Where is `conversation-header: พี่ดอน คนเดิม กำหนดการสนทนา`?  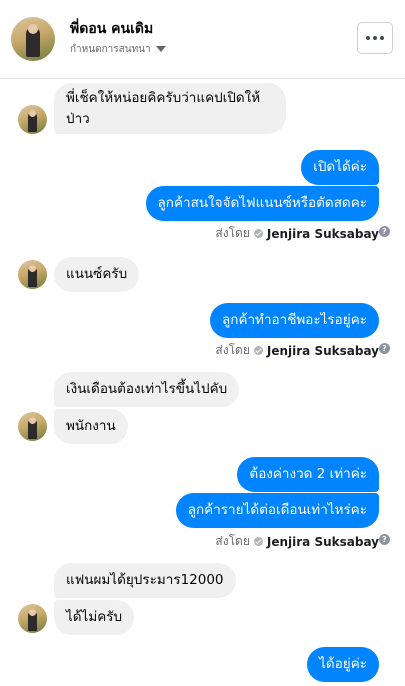 conversation-header: พี่ดอน คนเดิม กำหนดการสนทนา is located at coordinates (202, 39).